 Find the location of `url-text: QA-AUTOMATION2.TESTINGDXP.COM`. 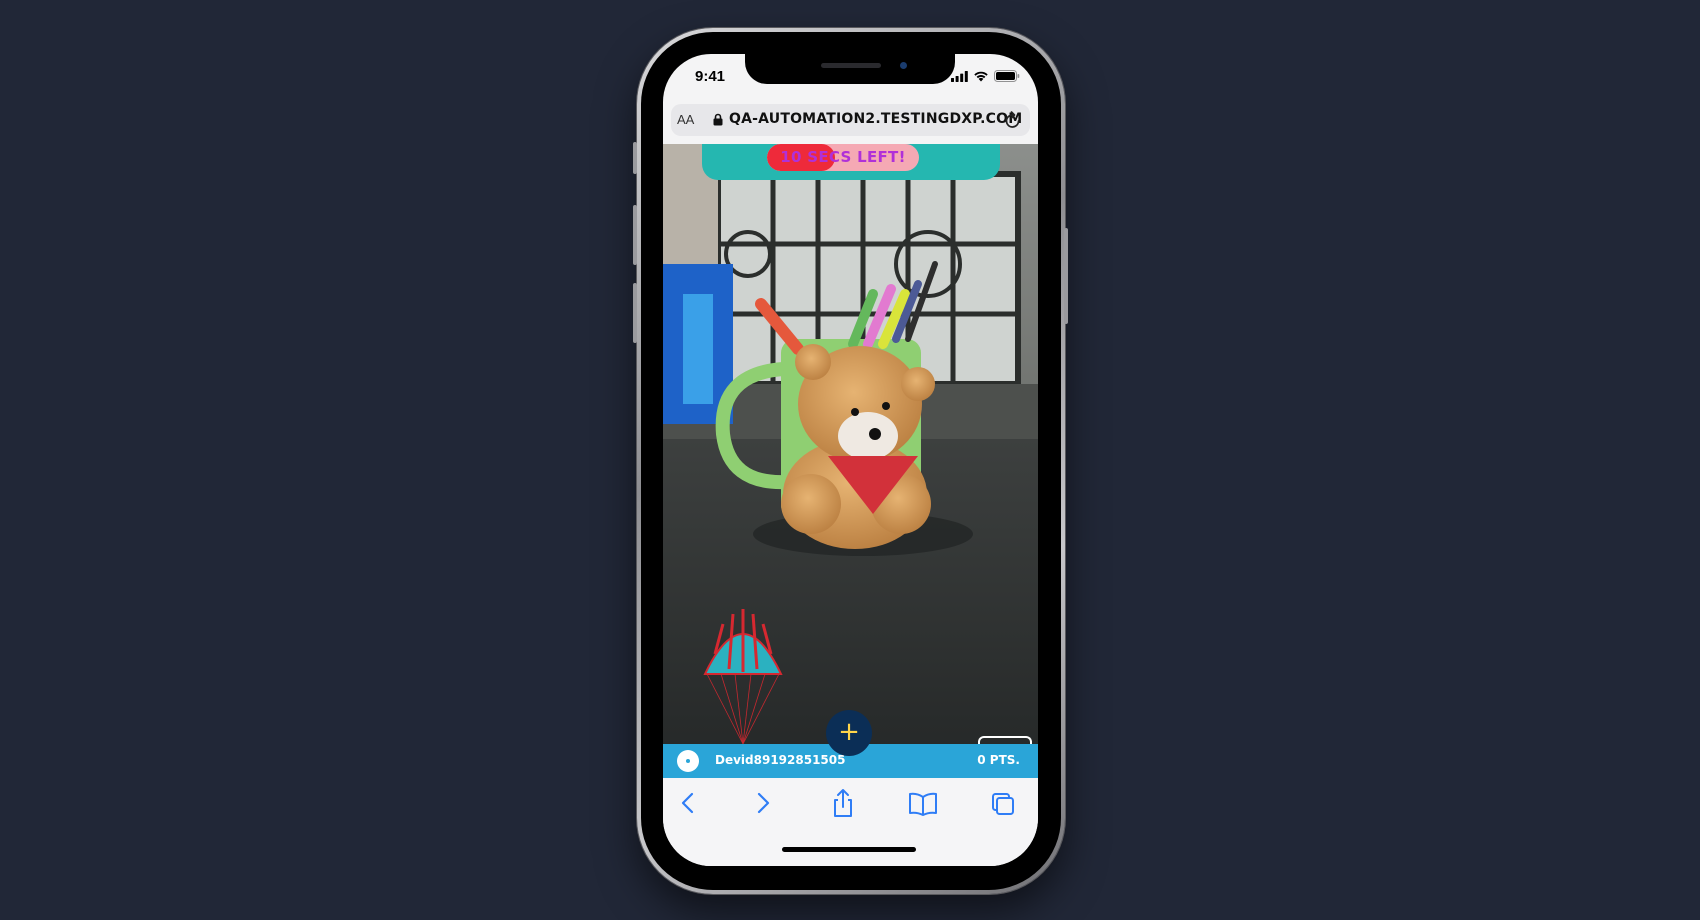

url-text: QA-AUTOMATION2.TESTINGDXP.COM is located at coordinates (875, 119).